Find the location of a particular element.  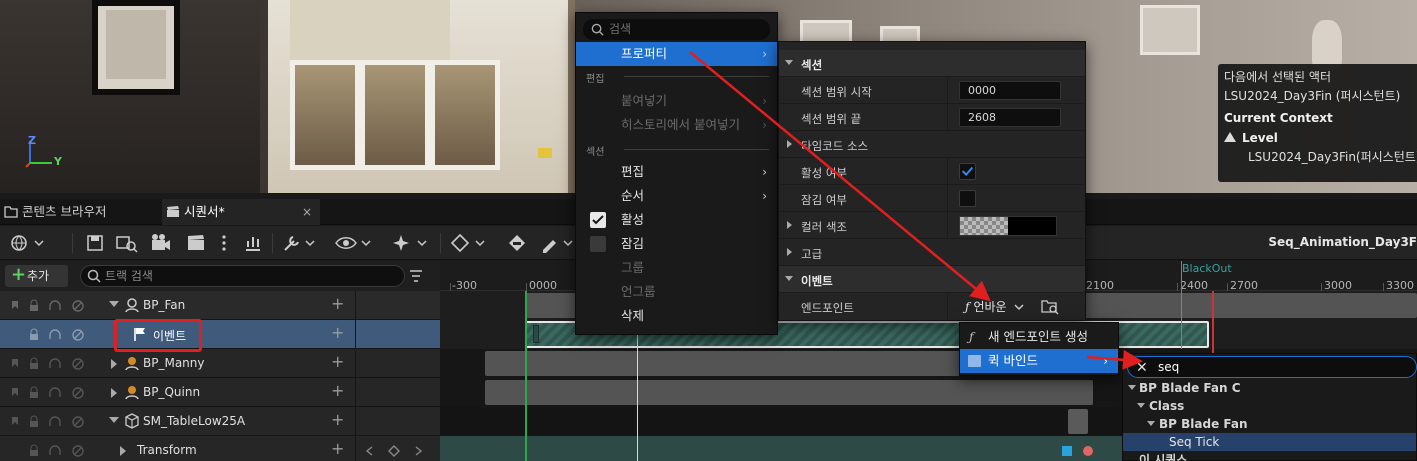

menu-item-paste-history-label: 히스토리에서 붙여넣기 is located at coordinates (680, 124).